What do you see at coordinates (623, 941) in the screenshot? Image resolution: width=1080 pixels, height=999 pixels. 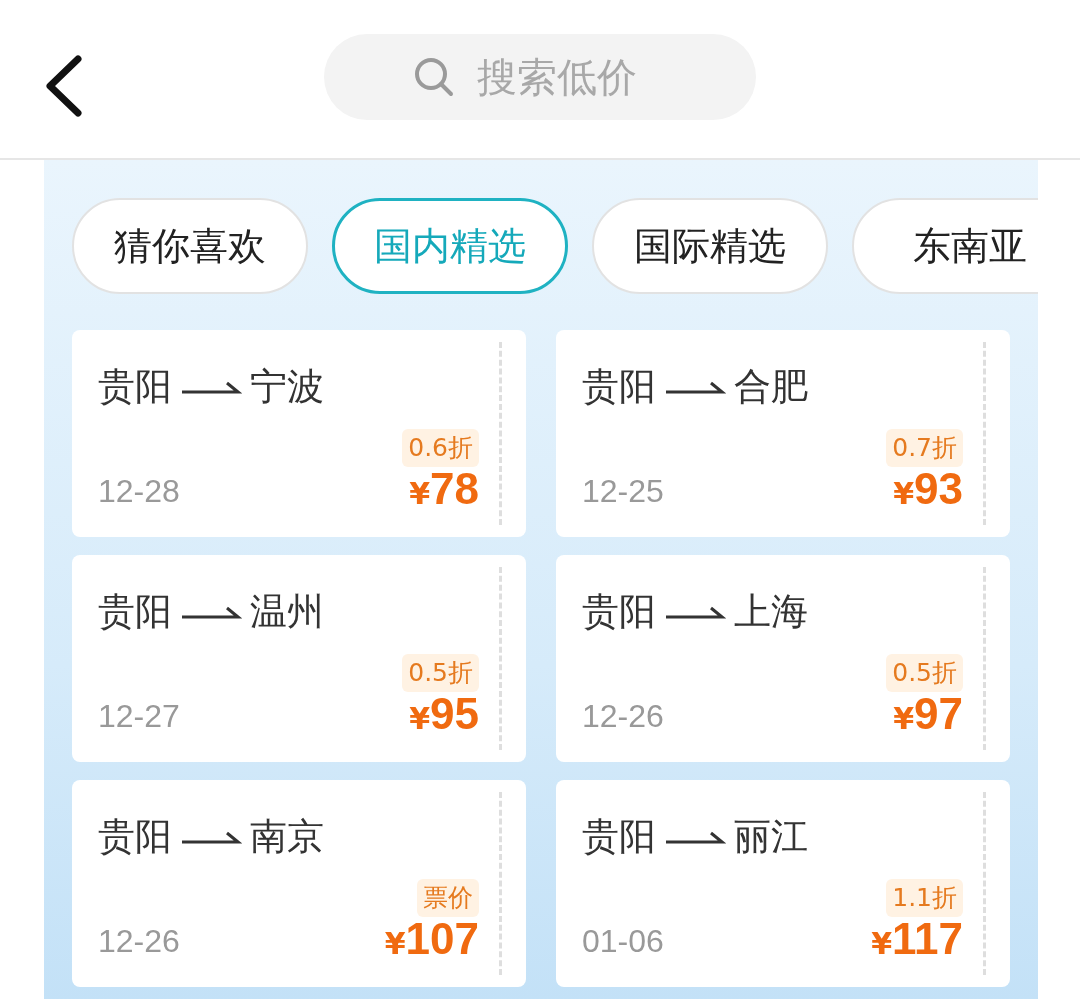 I see `flight-date: 01-06` at bounding box center [623, 941].